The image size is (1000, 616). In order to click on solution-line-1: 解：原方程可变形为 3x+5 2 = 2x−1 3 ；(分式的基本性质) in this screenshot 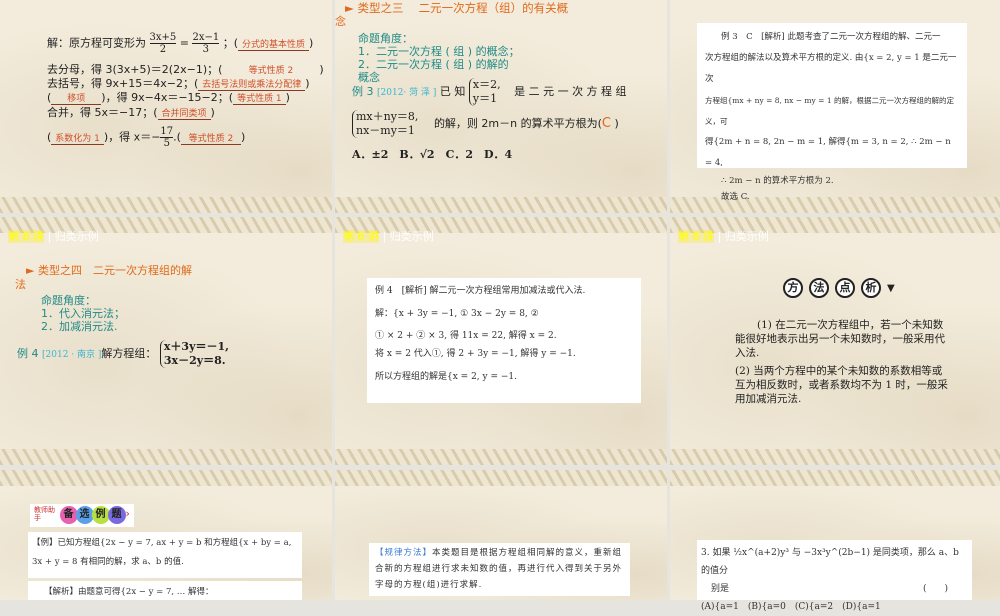, I will do `click(180, 43)`.